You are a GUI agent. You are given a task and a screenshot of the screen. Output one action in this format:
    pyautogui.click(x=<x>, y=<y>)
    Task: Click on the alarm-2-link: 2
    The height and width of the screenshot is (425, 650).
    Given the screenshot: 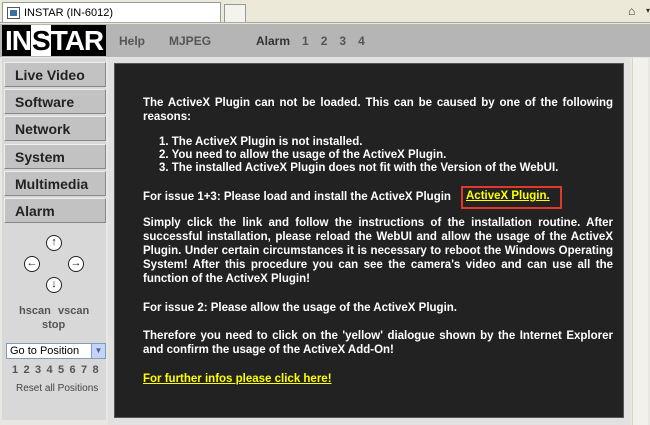 What is the action you would take?
    pyautogui.click(x=324, y=41)
    